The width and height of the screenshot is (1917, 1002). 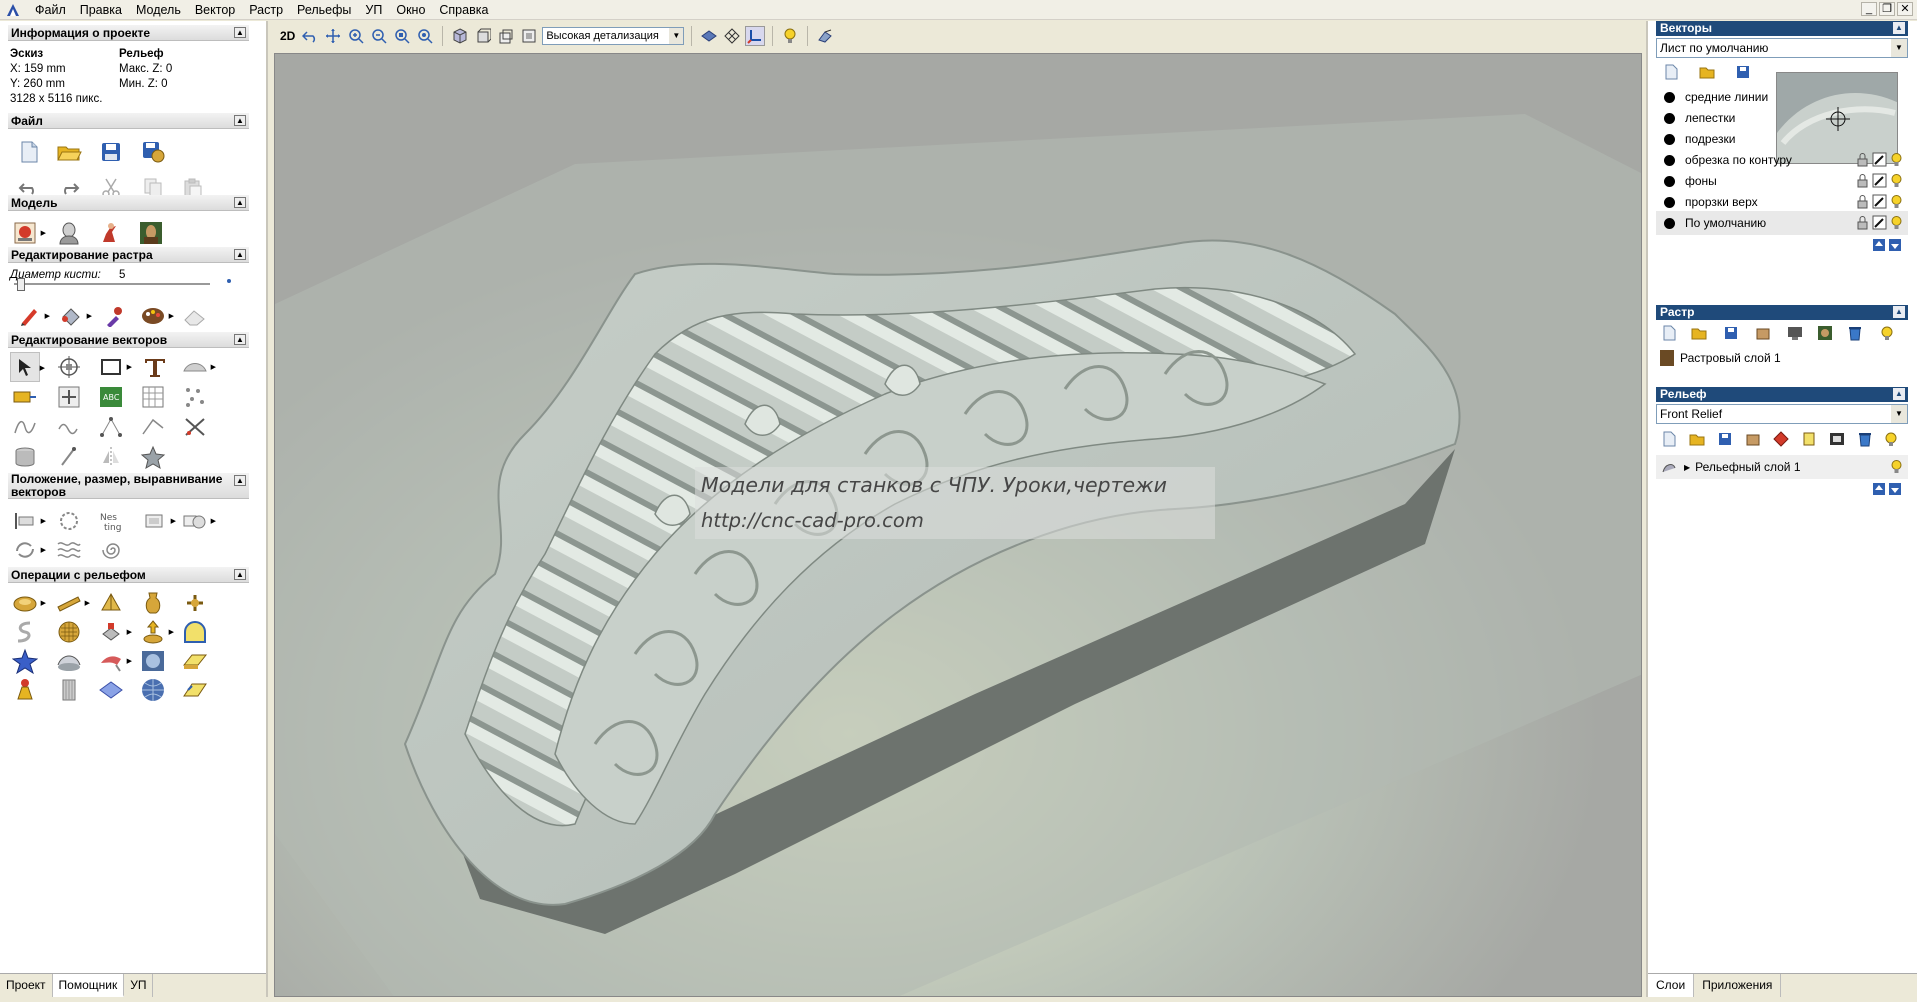 What do you see at coordinates (153, 603) in the screenshot?
I see `relief-vase-icon` at bounding box center [153, 603].